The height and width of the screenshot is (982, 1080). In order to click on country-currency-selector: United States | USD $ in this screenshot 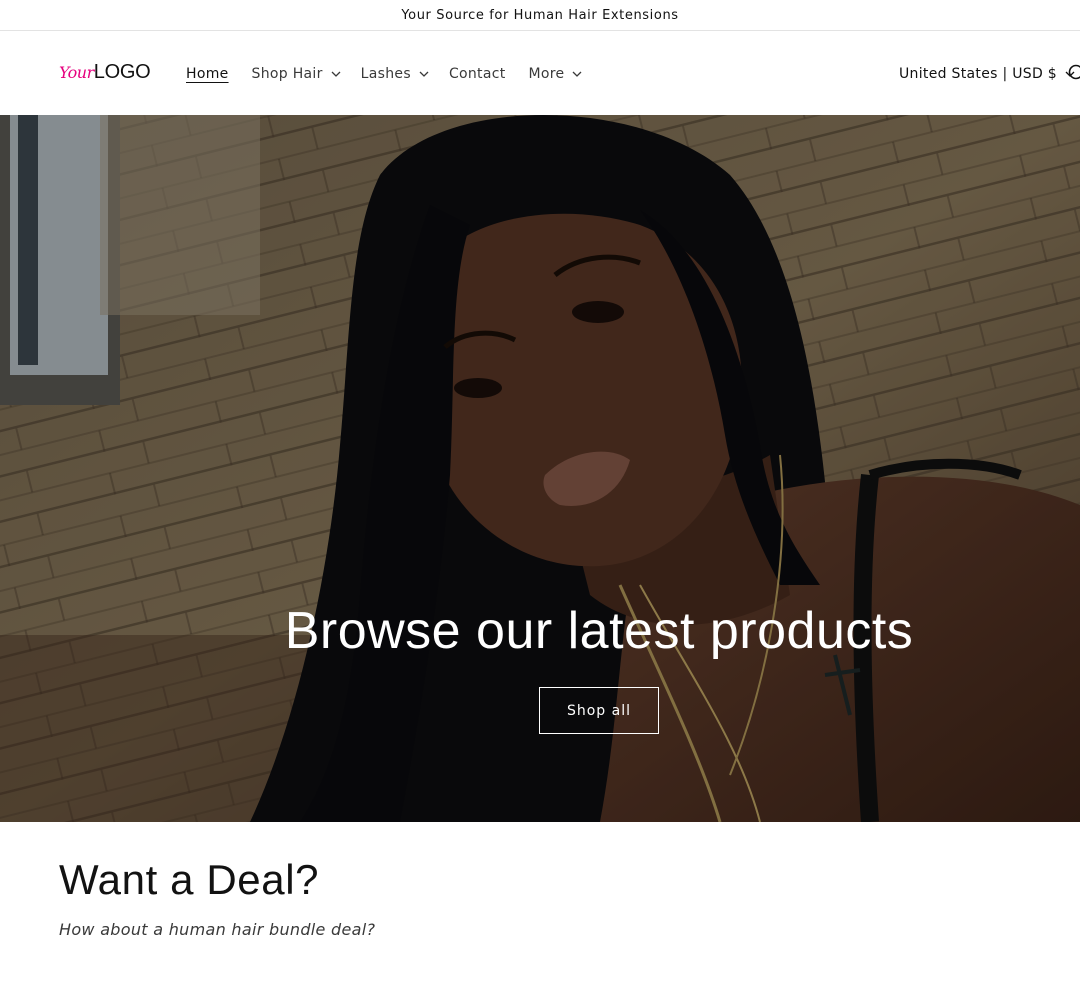, I will do `click(987, 74)`.